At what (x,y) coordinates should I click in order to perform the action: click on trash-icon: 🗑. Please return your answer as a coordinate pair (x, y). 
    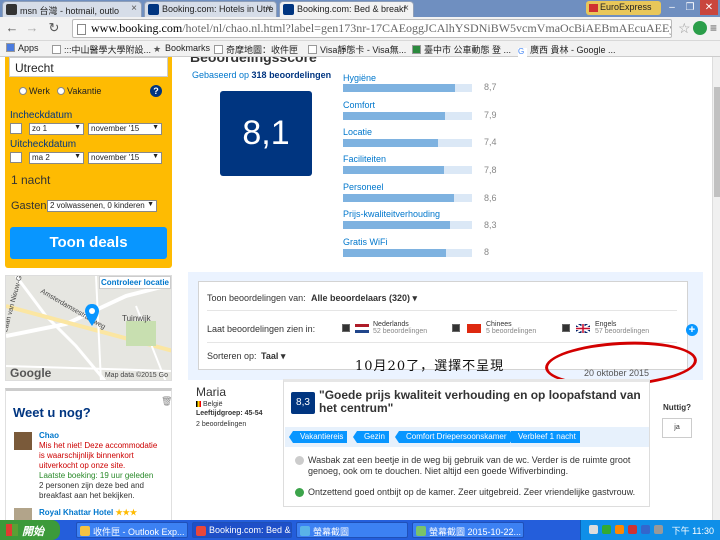
    Looking at the image, I should click on (166, 401).